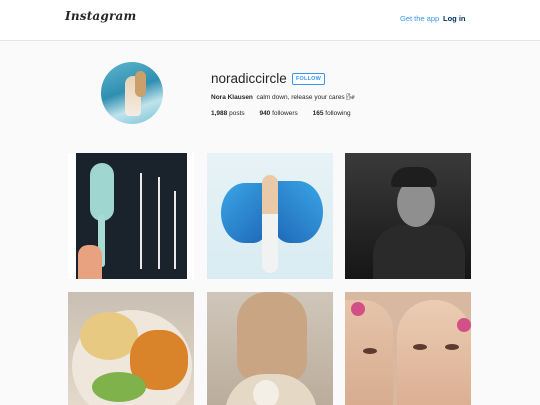  What do you see at coordinates (298, 212) in the screenshot?
I see `post-image-wing` at bounding box center [298, 212].